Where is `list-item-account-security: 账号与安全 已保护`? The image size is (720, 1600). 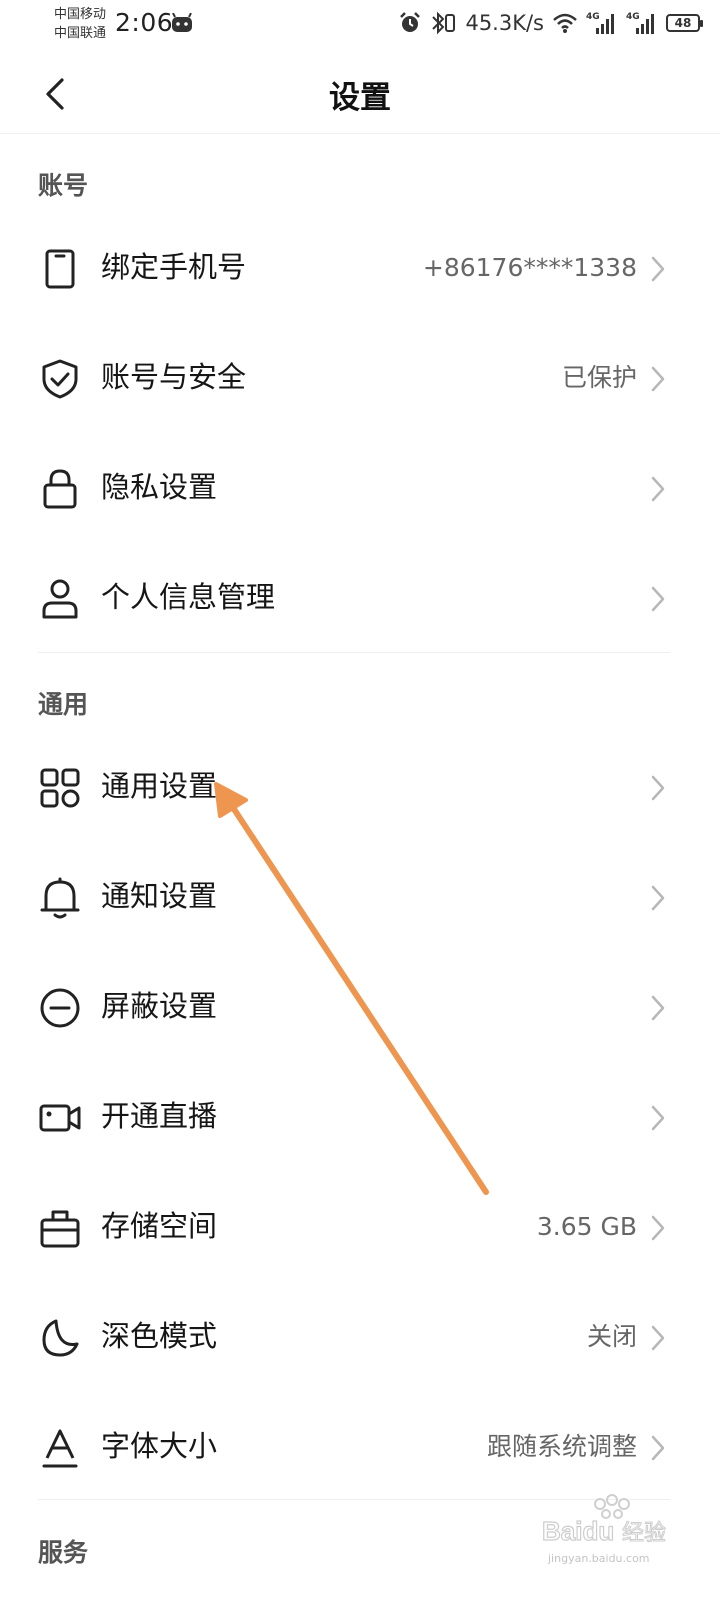 list-item-account-security: 账号与安全 已保护 is located at coordinates (360, 377).